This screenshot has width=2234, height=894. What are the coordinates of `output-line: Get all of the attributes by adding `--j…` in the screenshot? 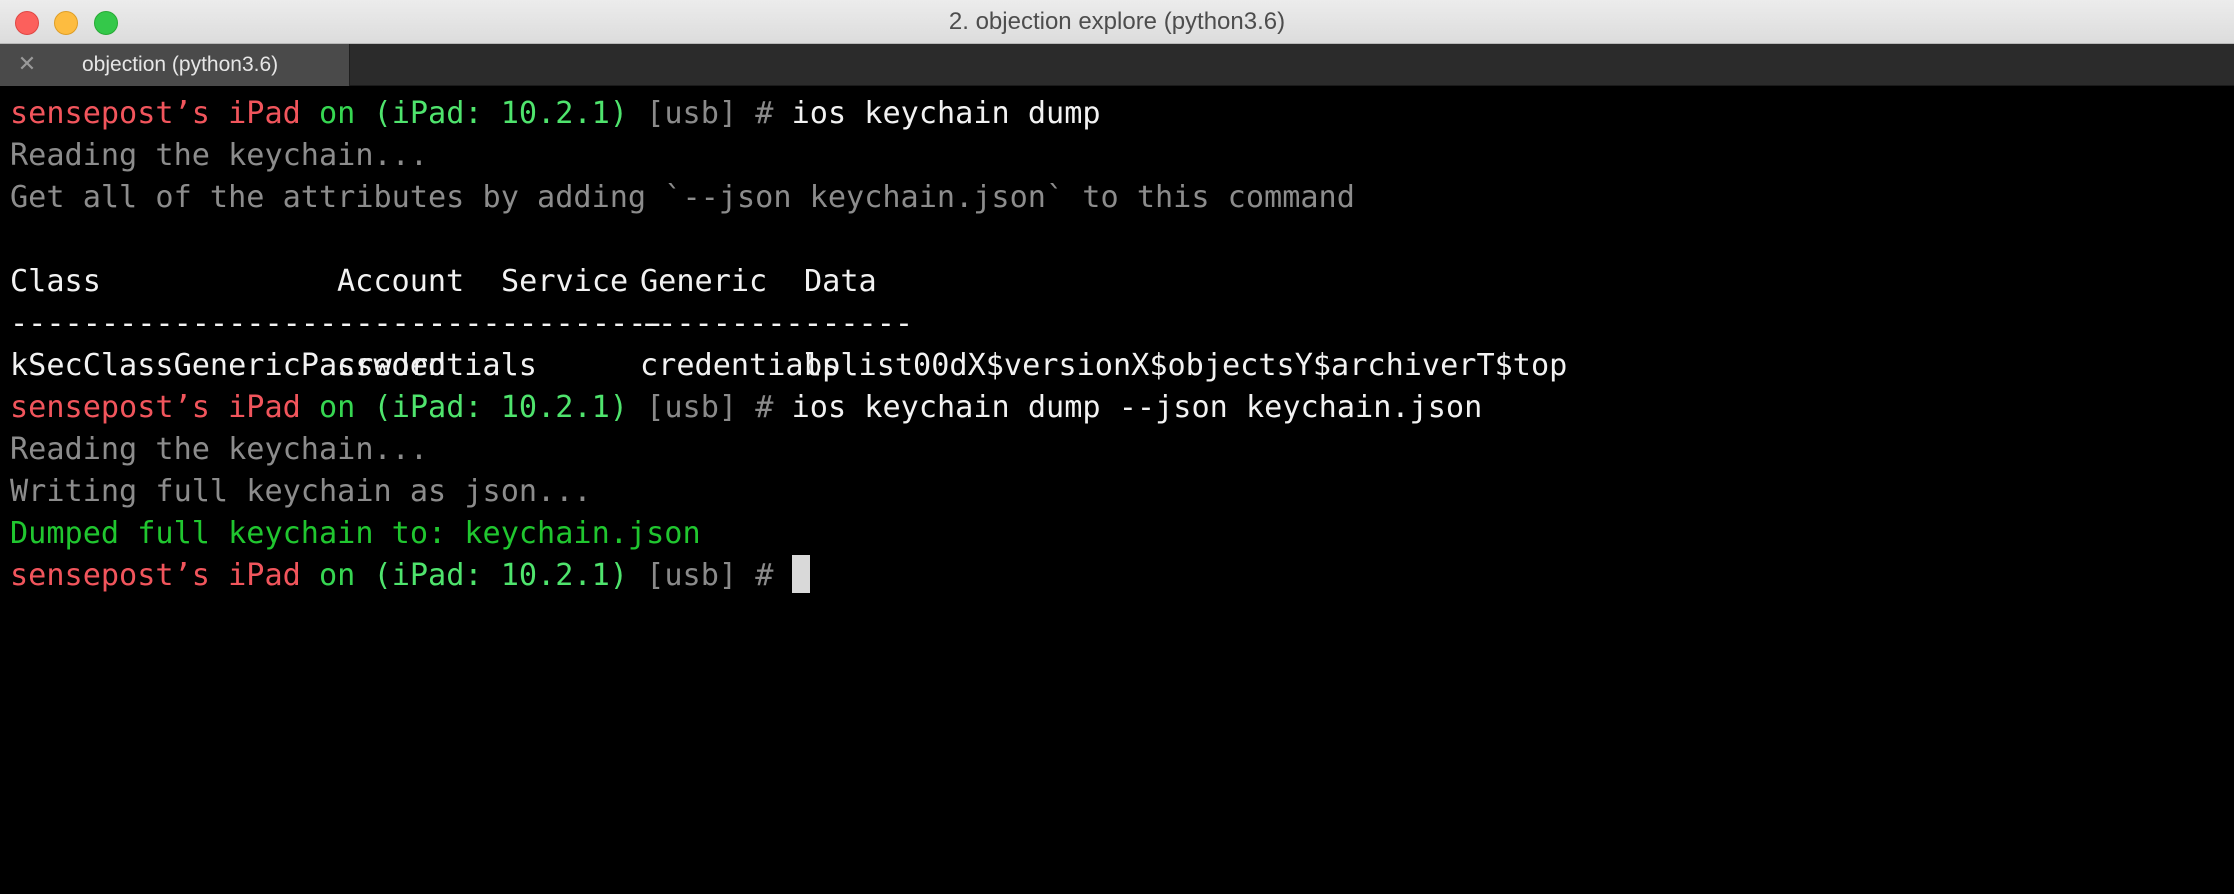 It's located at (682, 197).